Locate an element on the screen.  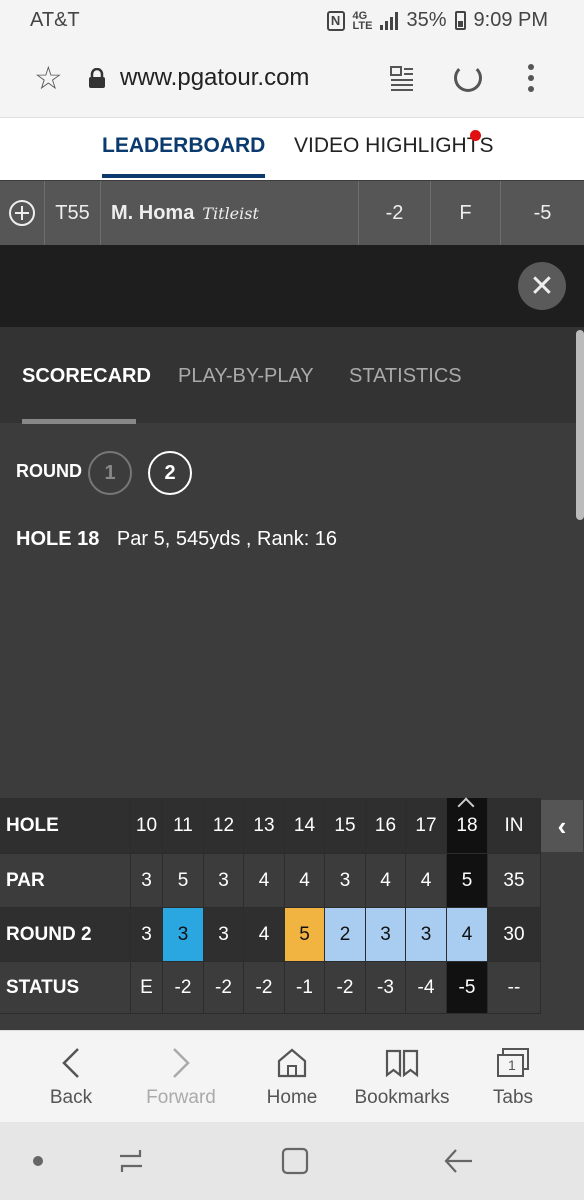
hole-number: HOLE 18 is located at coordinates (58, 539).